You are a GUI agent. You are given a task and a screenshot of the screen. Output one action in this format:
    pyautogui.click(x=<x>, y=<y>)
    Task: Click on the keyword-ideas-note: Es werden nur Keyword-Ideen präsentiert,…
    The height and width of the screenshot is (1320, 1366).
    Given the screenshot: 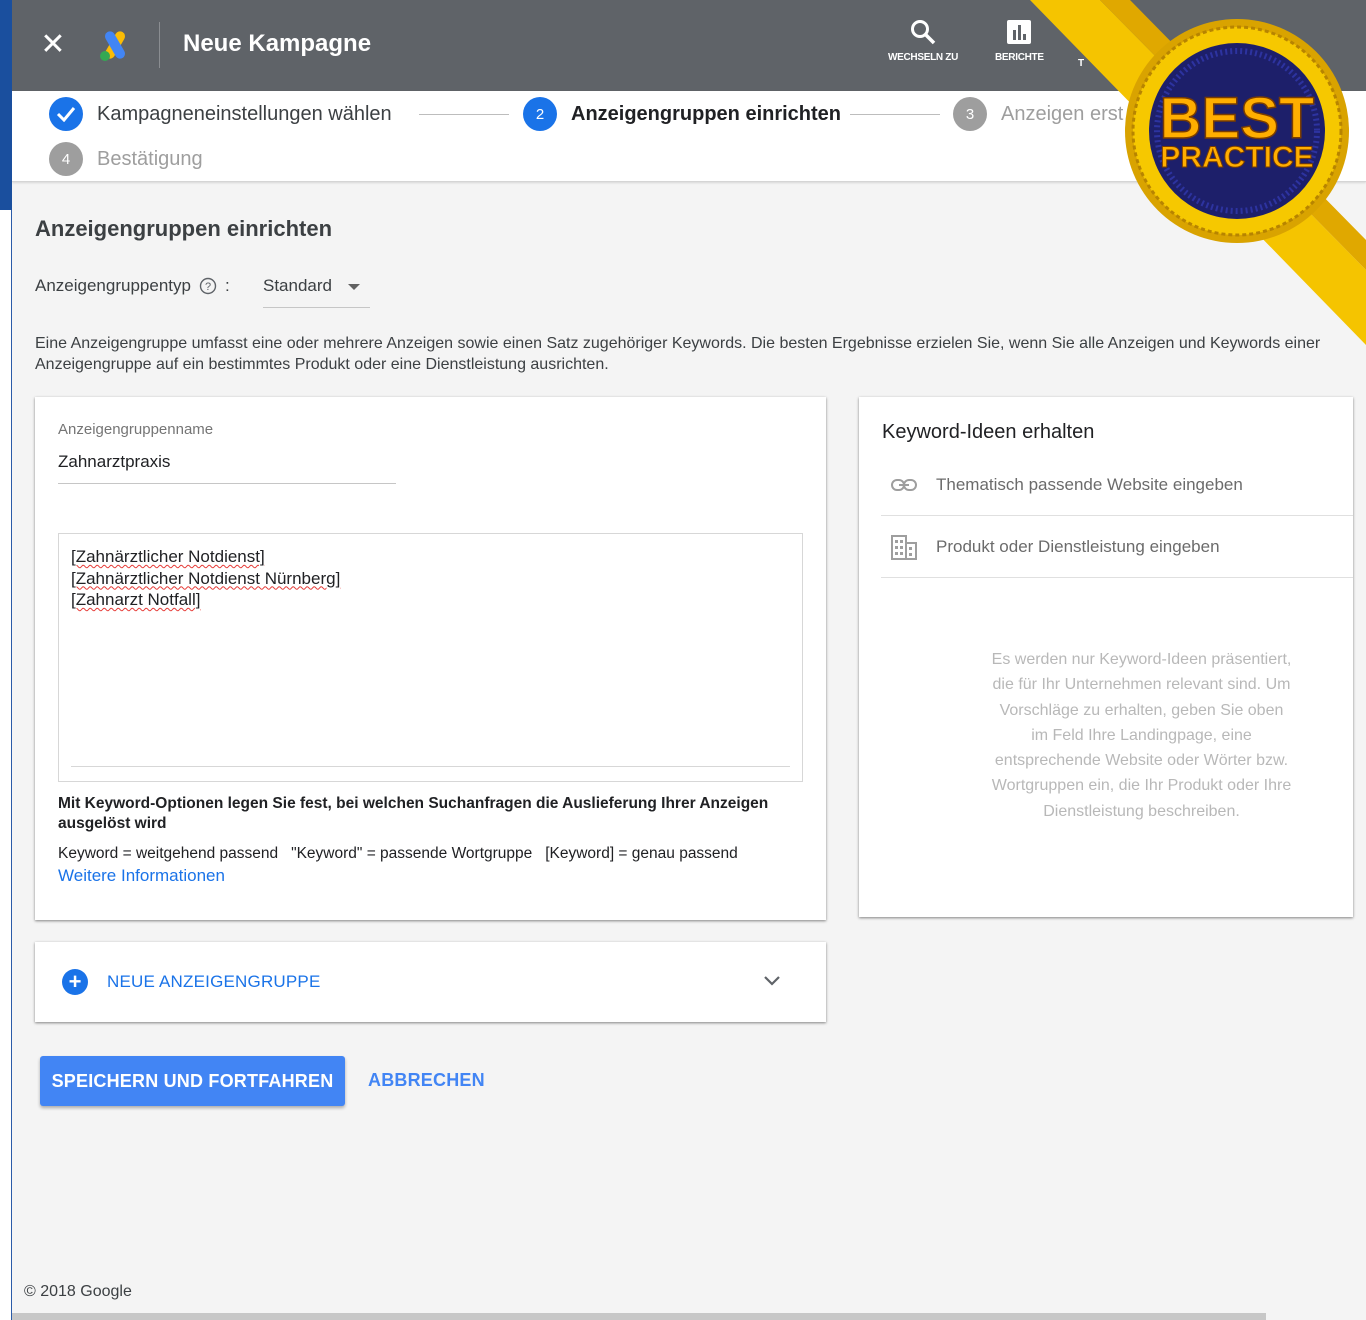 What is the action you would take?
    pyautogui.click(x=1141, y=735)
    